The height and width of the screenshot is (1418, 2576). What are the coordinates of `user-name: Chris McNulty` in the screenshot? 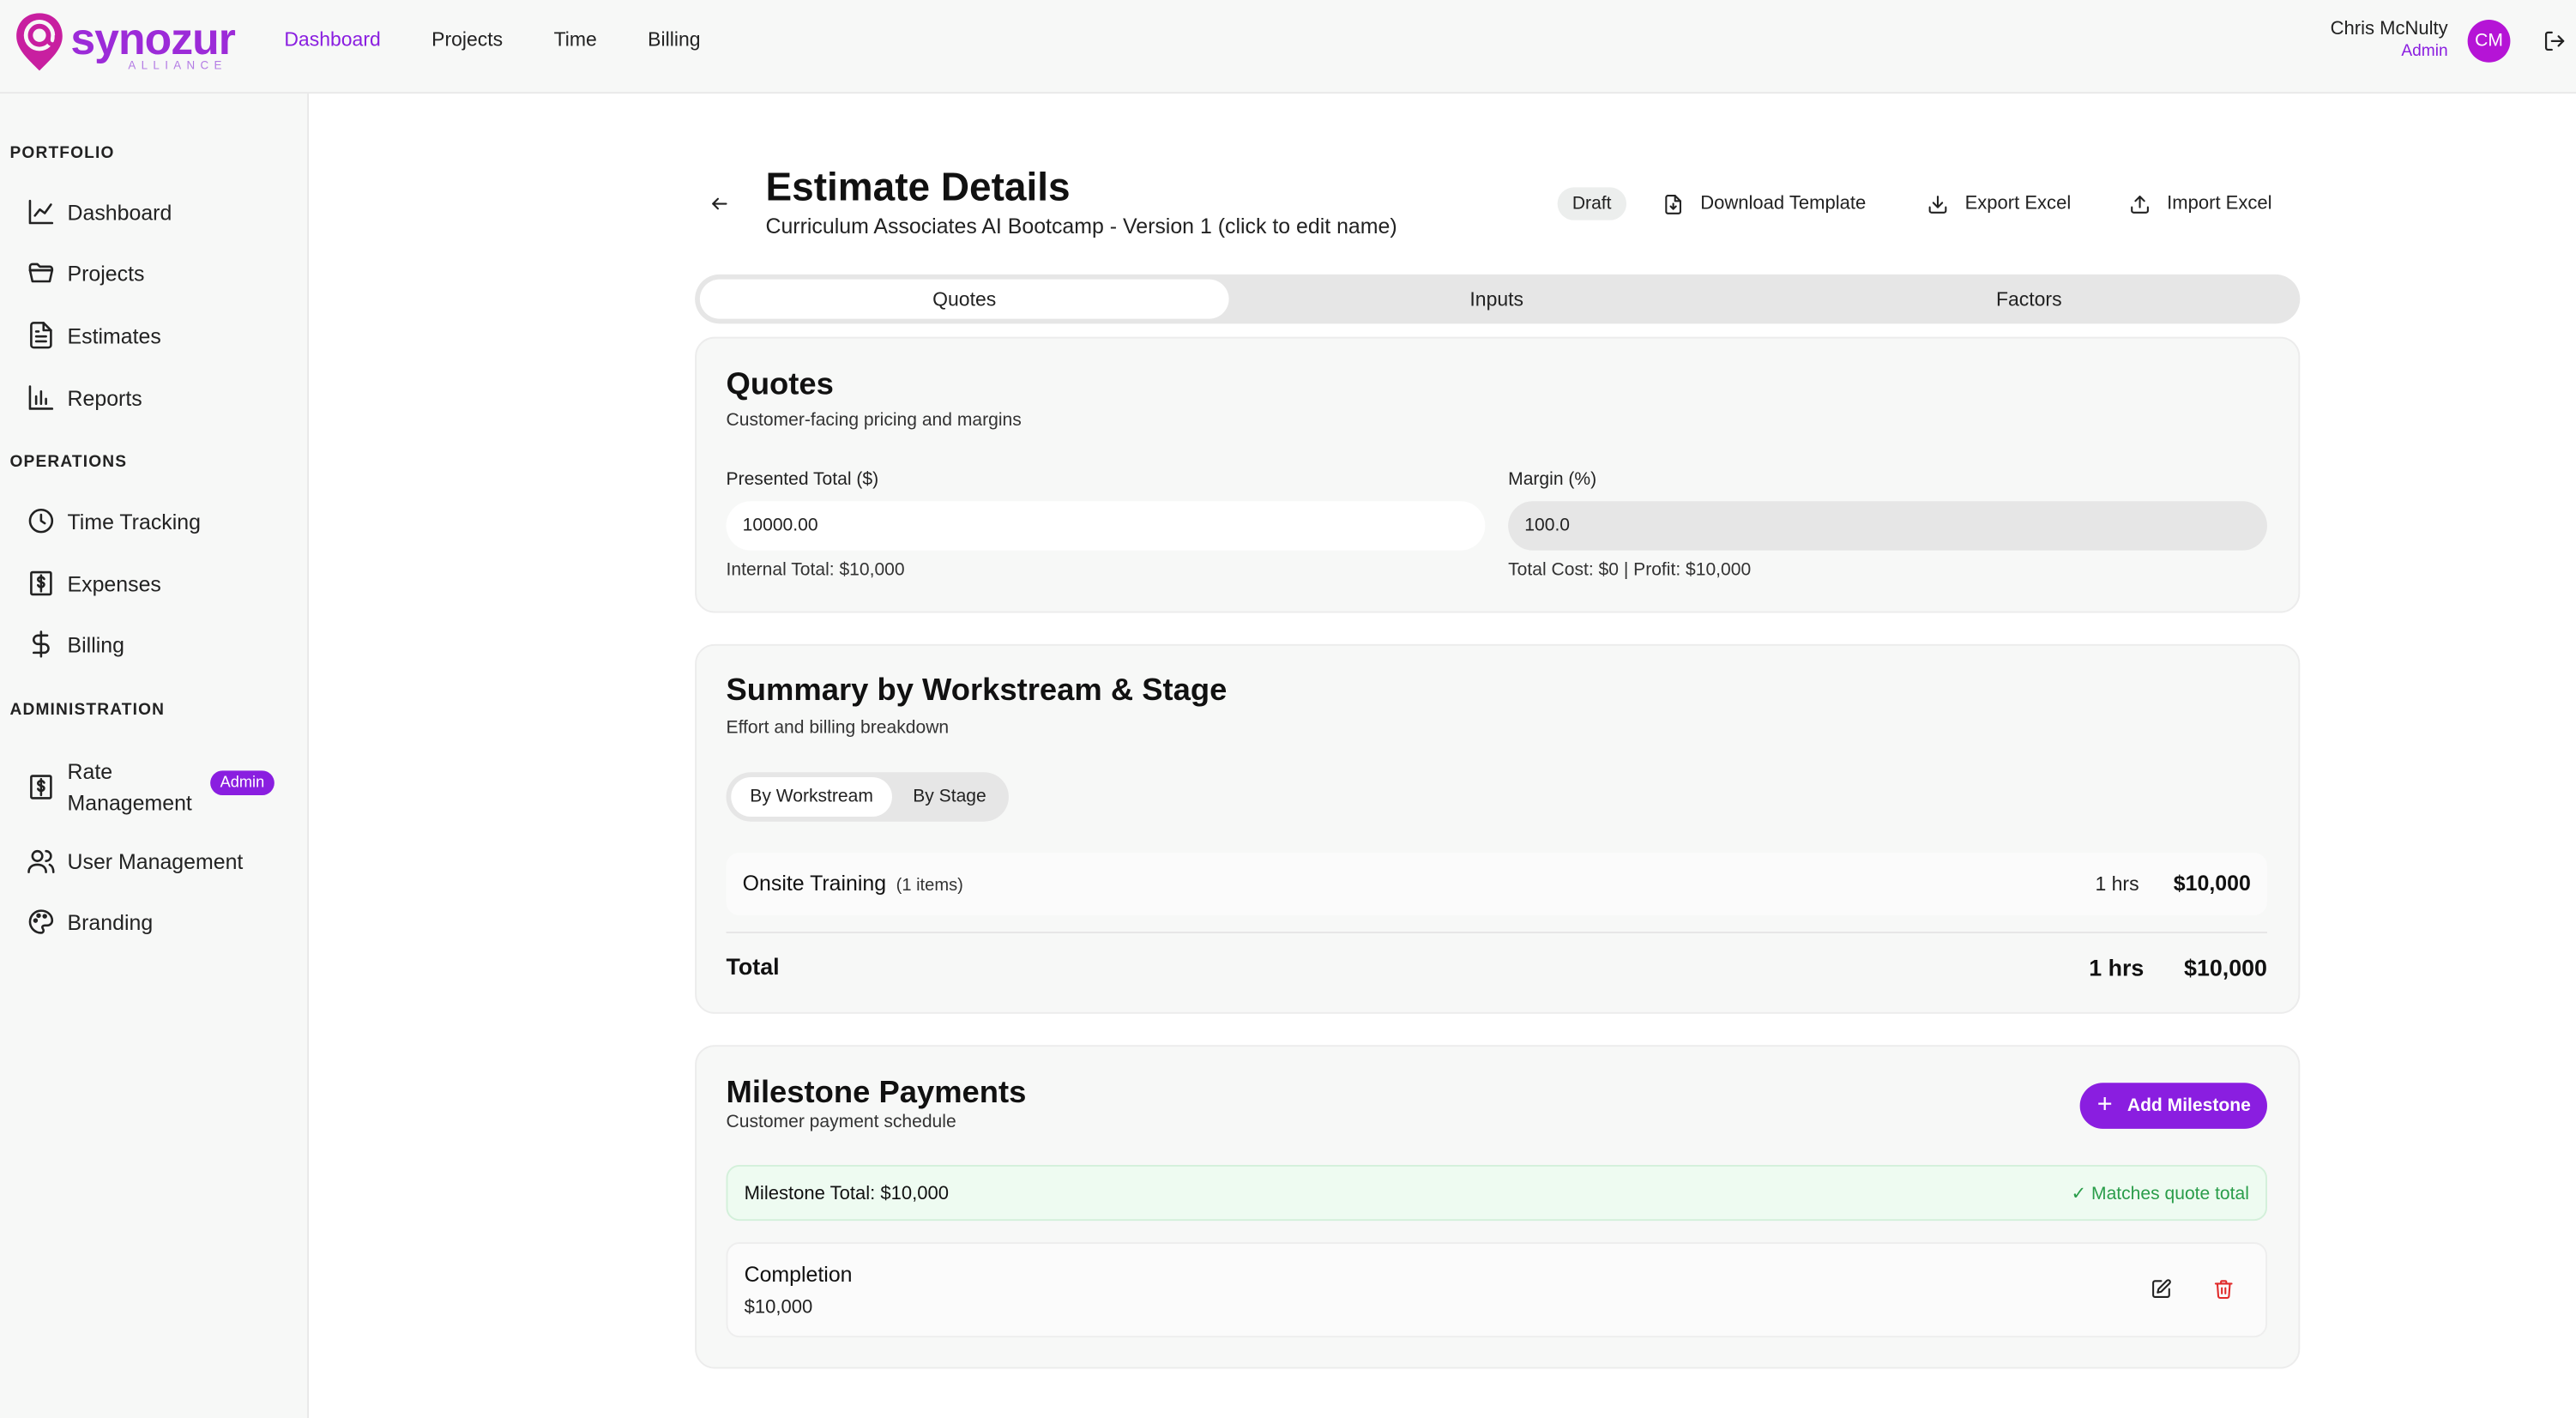 It's located at (2389, 29).